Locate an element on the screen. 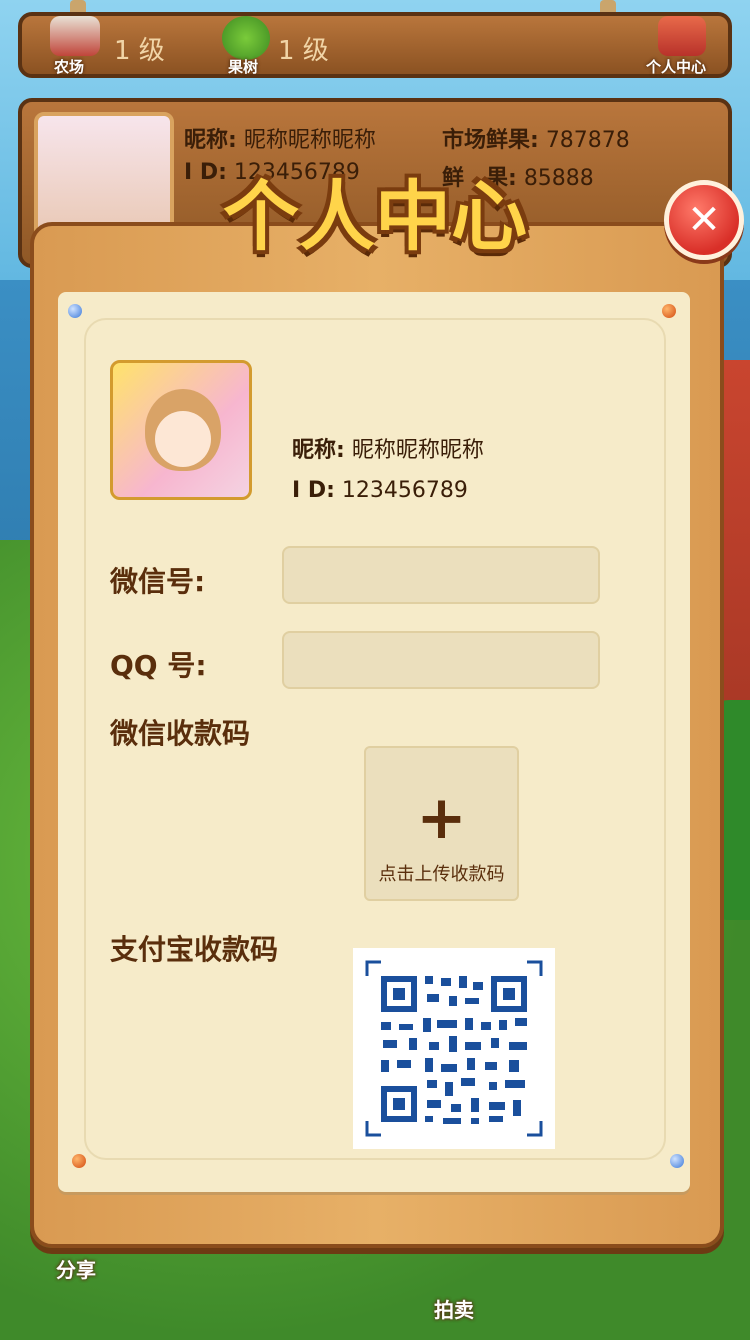 Image resolution: width=750 pixels, height=1340 pixels. personal-center-button: 个人中心 is located at coordinates (682, 47).